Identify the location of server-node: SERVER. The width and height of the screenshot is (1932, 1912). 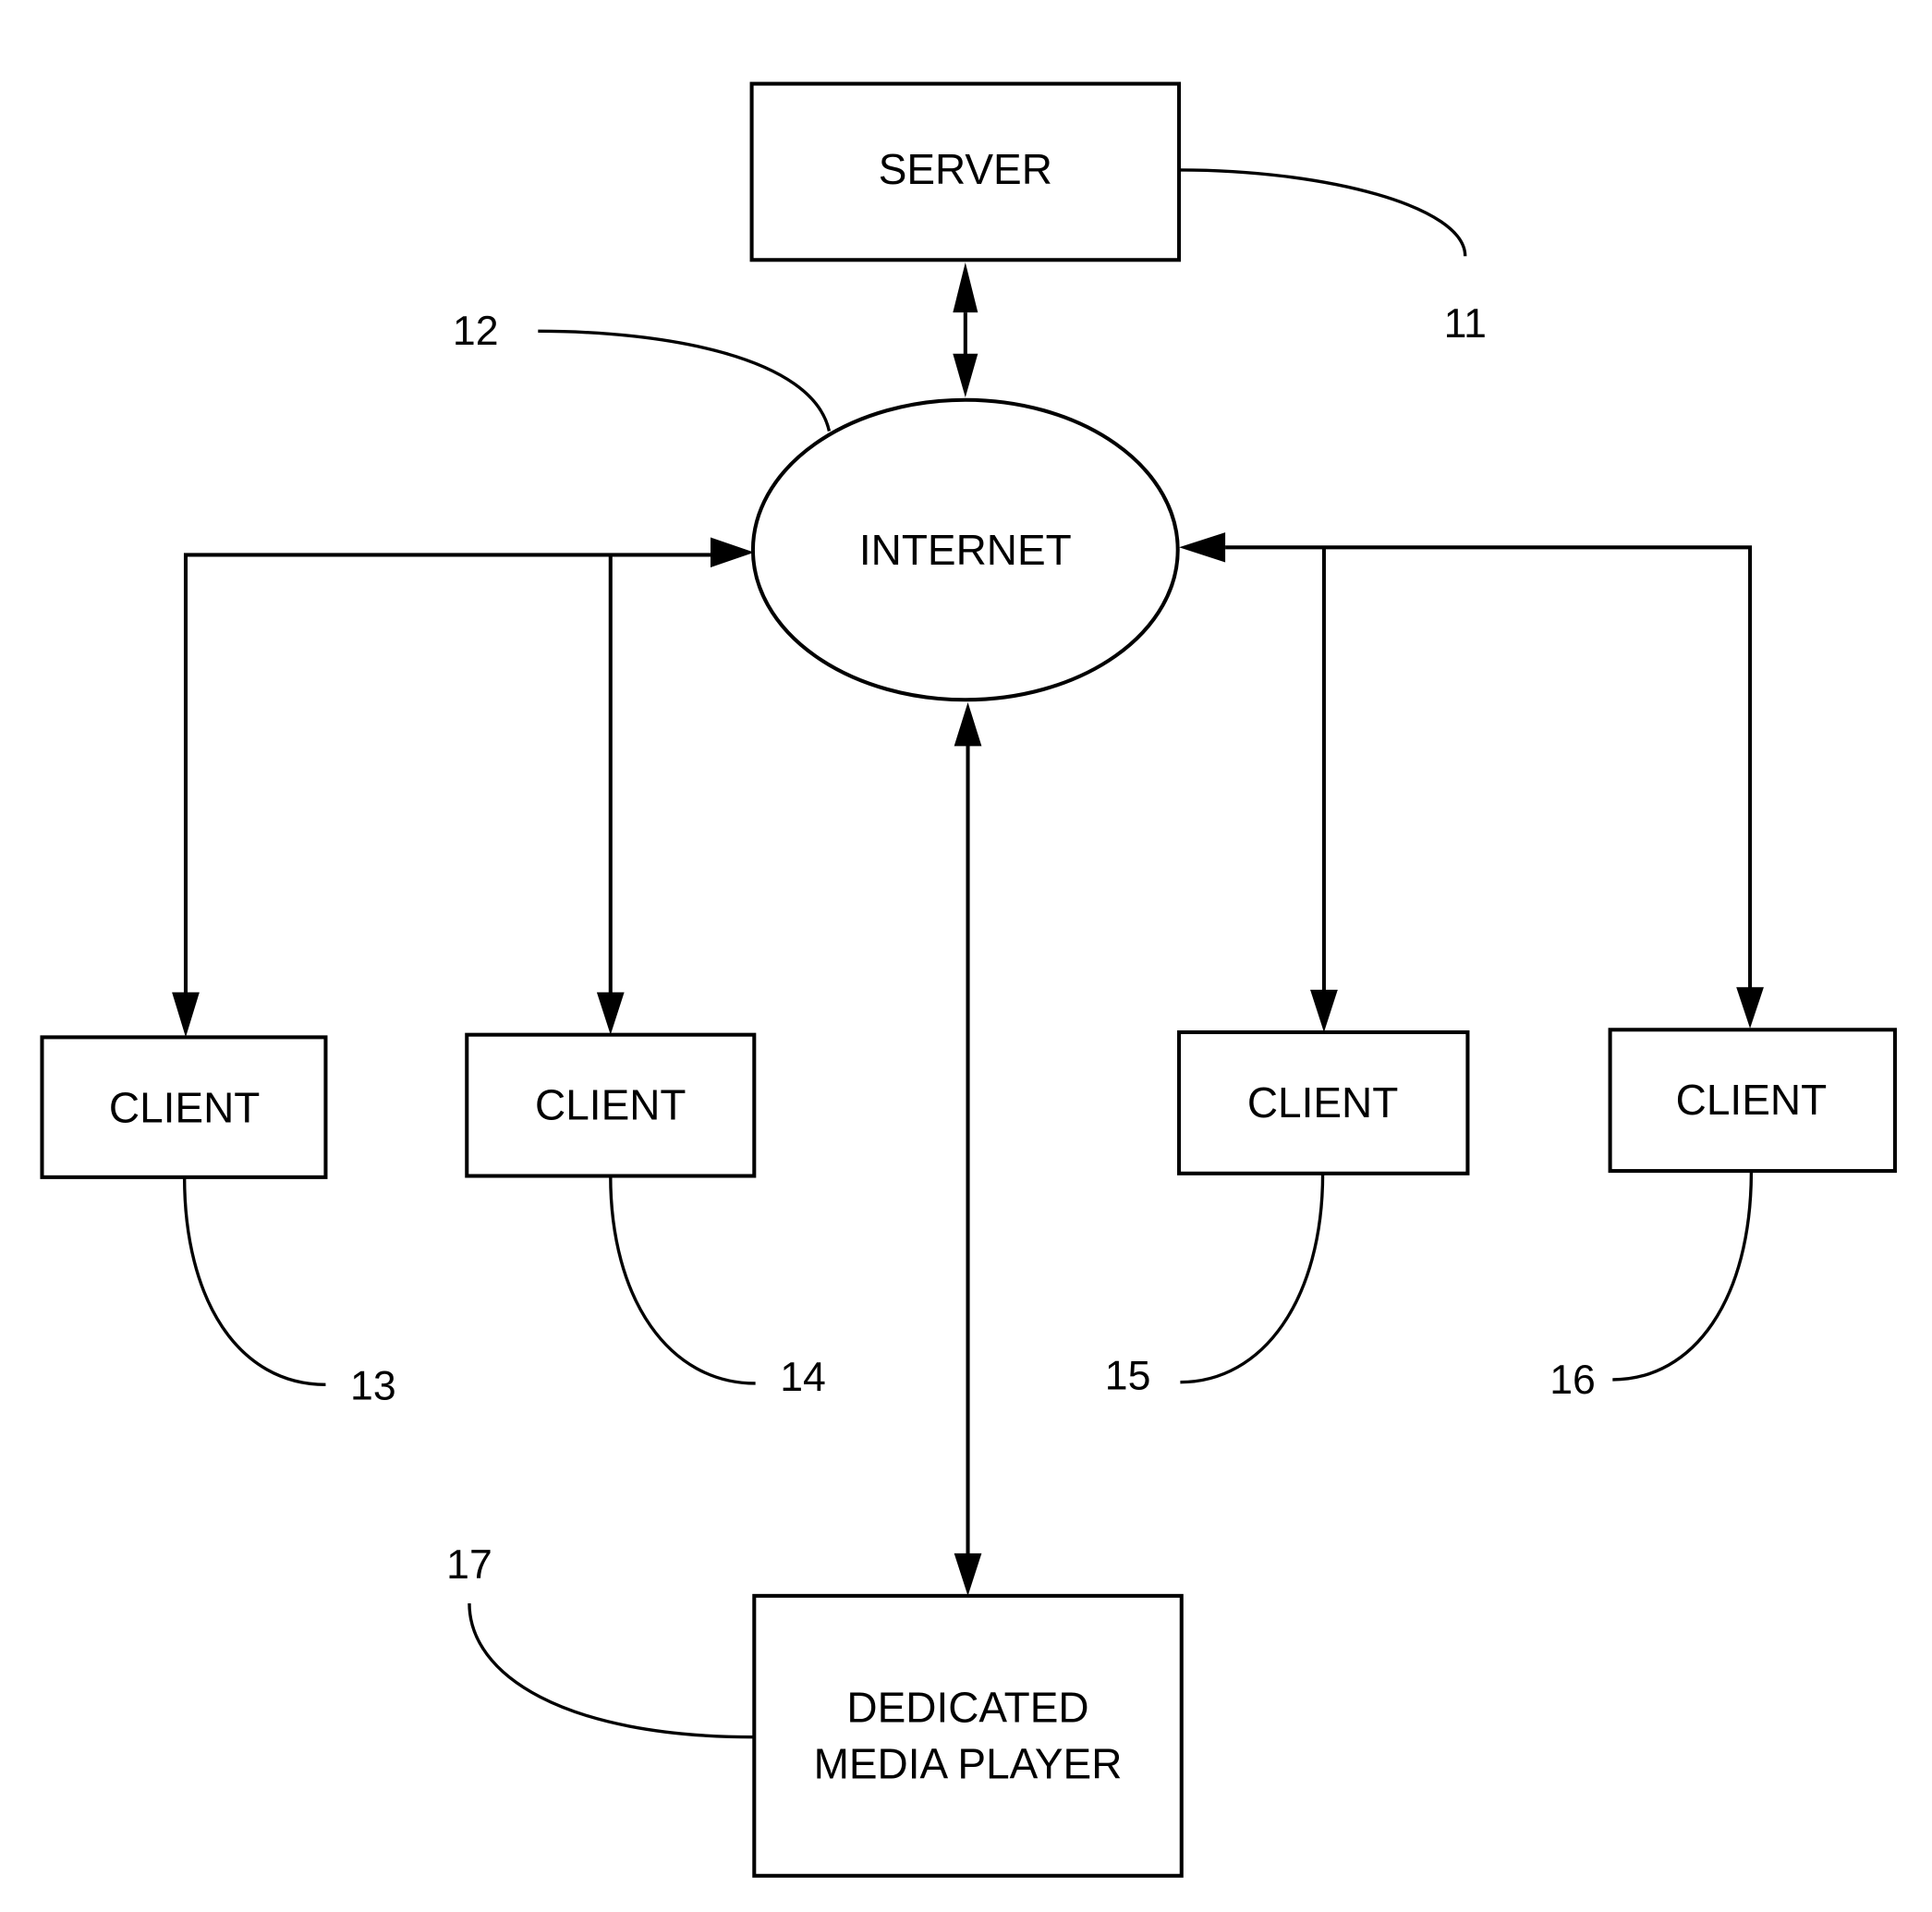
(965, 171).